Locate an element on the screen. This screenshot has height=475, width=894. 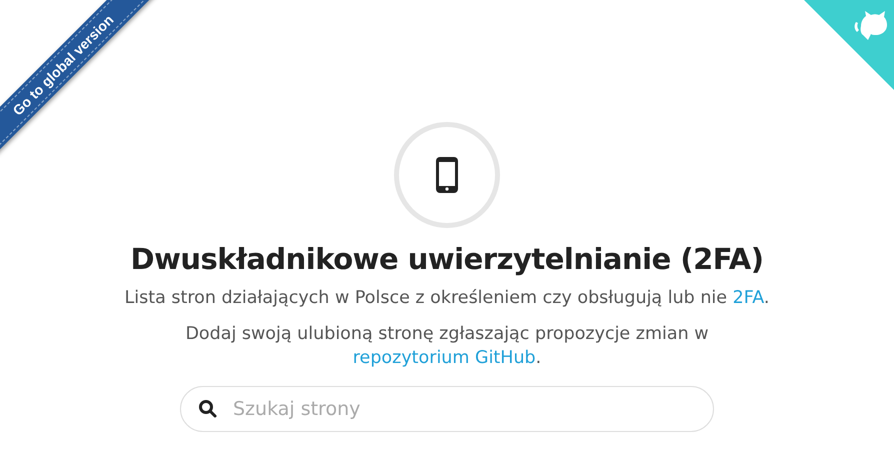
intro-text: Lista stron działających w Polsce z określeniem czy obsługują lub nie 2FA. is located at coordinates (447, 298).